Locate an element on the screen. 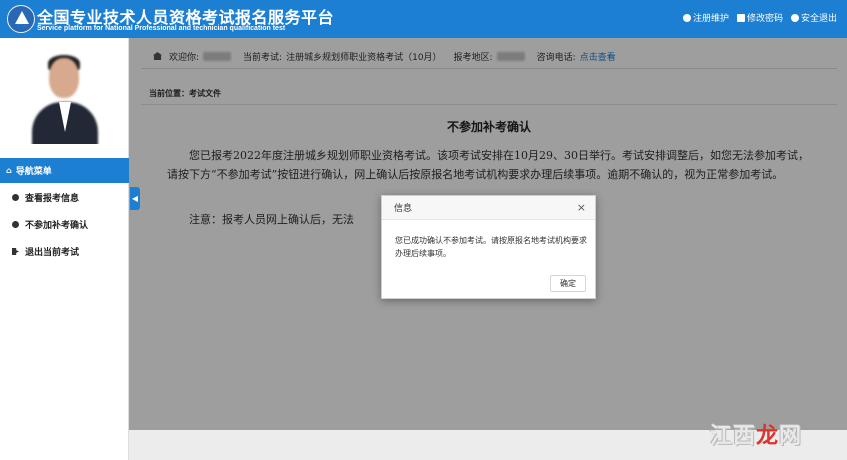  chevron-left-icon: ◀ is located at coordinates (135, 198).